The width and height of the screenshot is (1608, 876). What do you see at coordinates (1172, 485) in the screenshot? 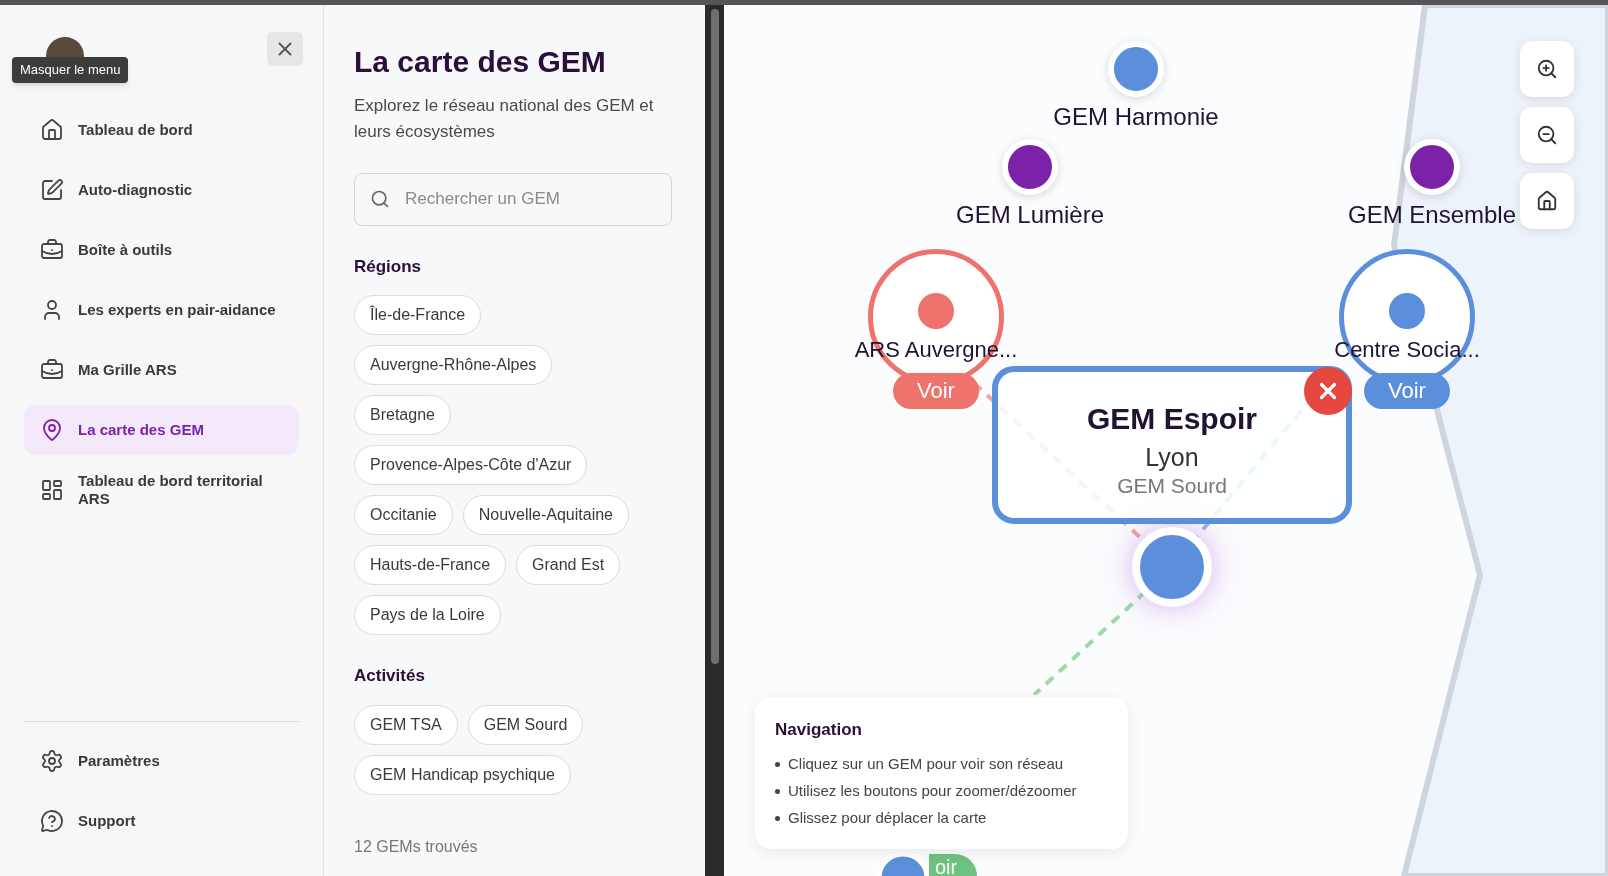
I see `popup-activity: GEM Sourd` at bounding box center [1172, 485].